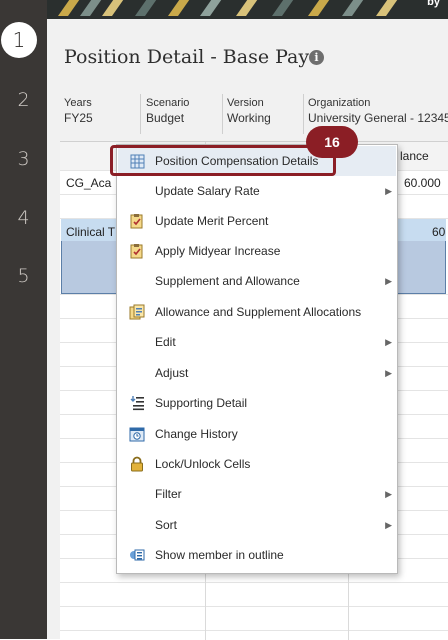 The width and height of the screenshot is (448, 640). What do you see at coordinates (438, 232) in the screenshot?
I see `grid-cell-value: 60` at bounding box center [438, 232].